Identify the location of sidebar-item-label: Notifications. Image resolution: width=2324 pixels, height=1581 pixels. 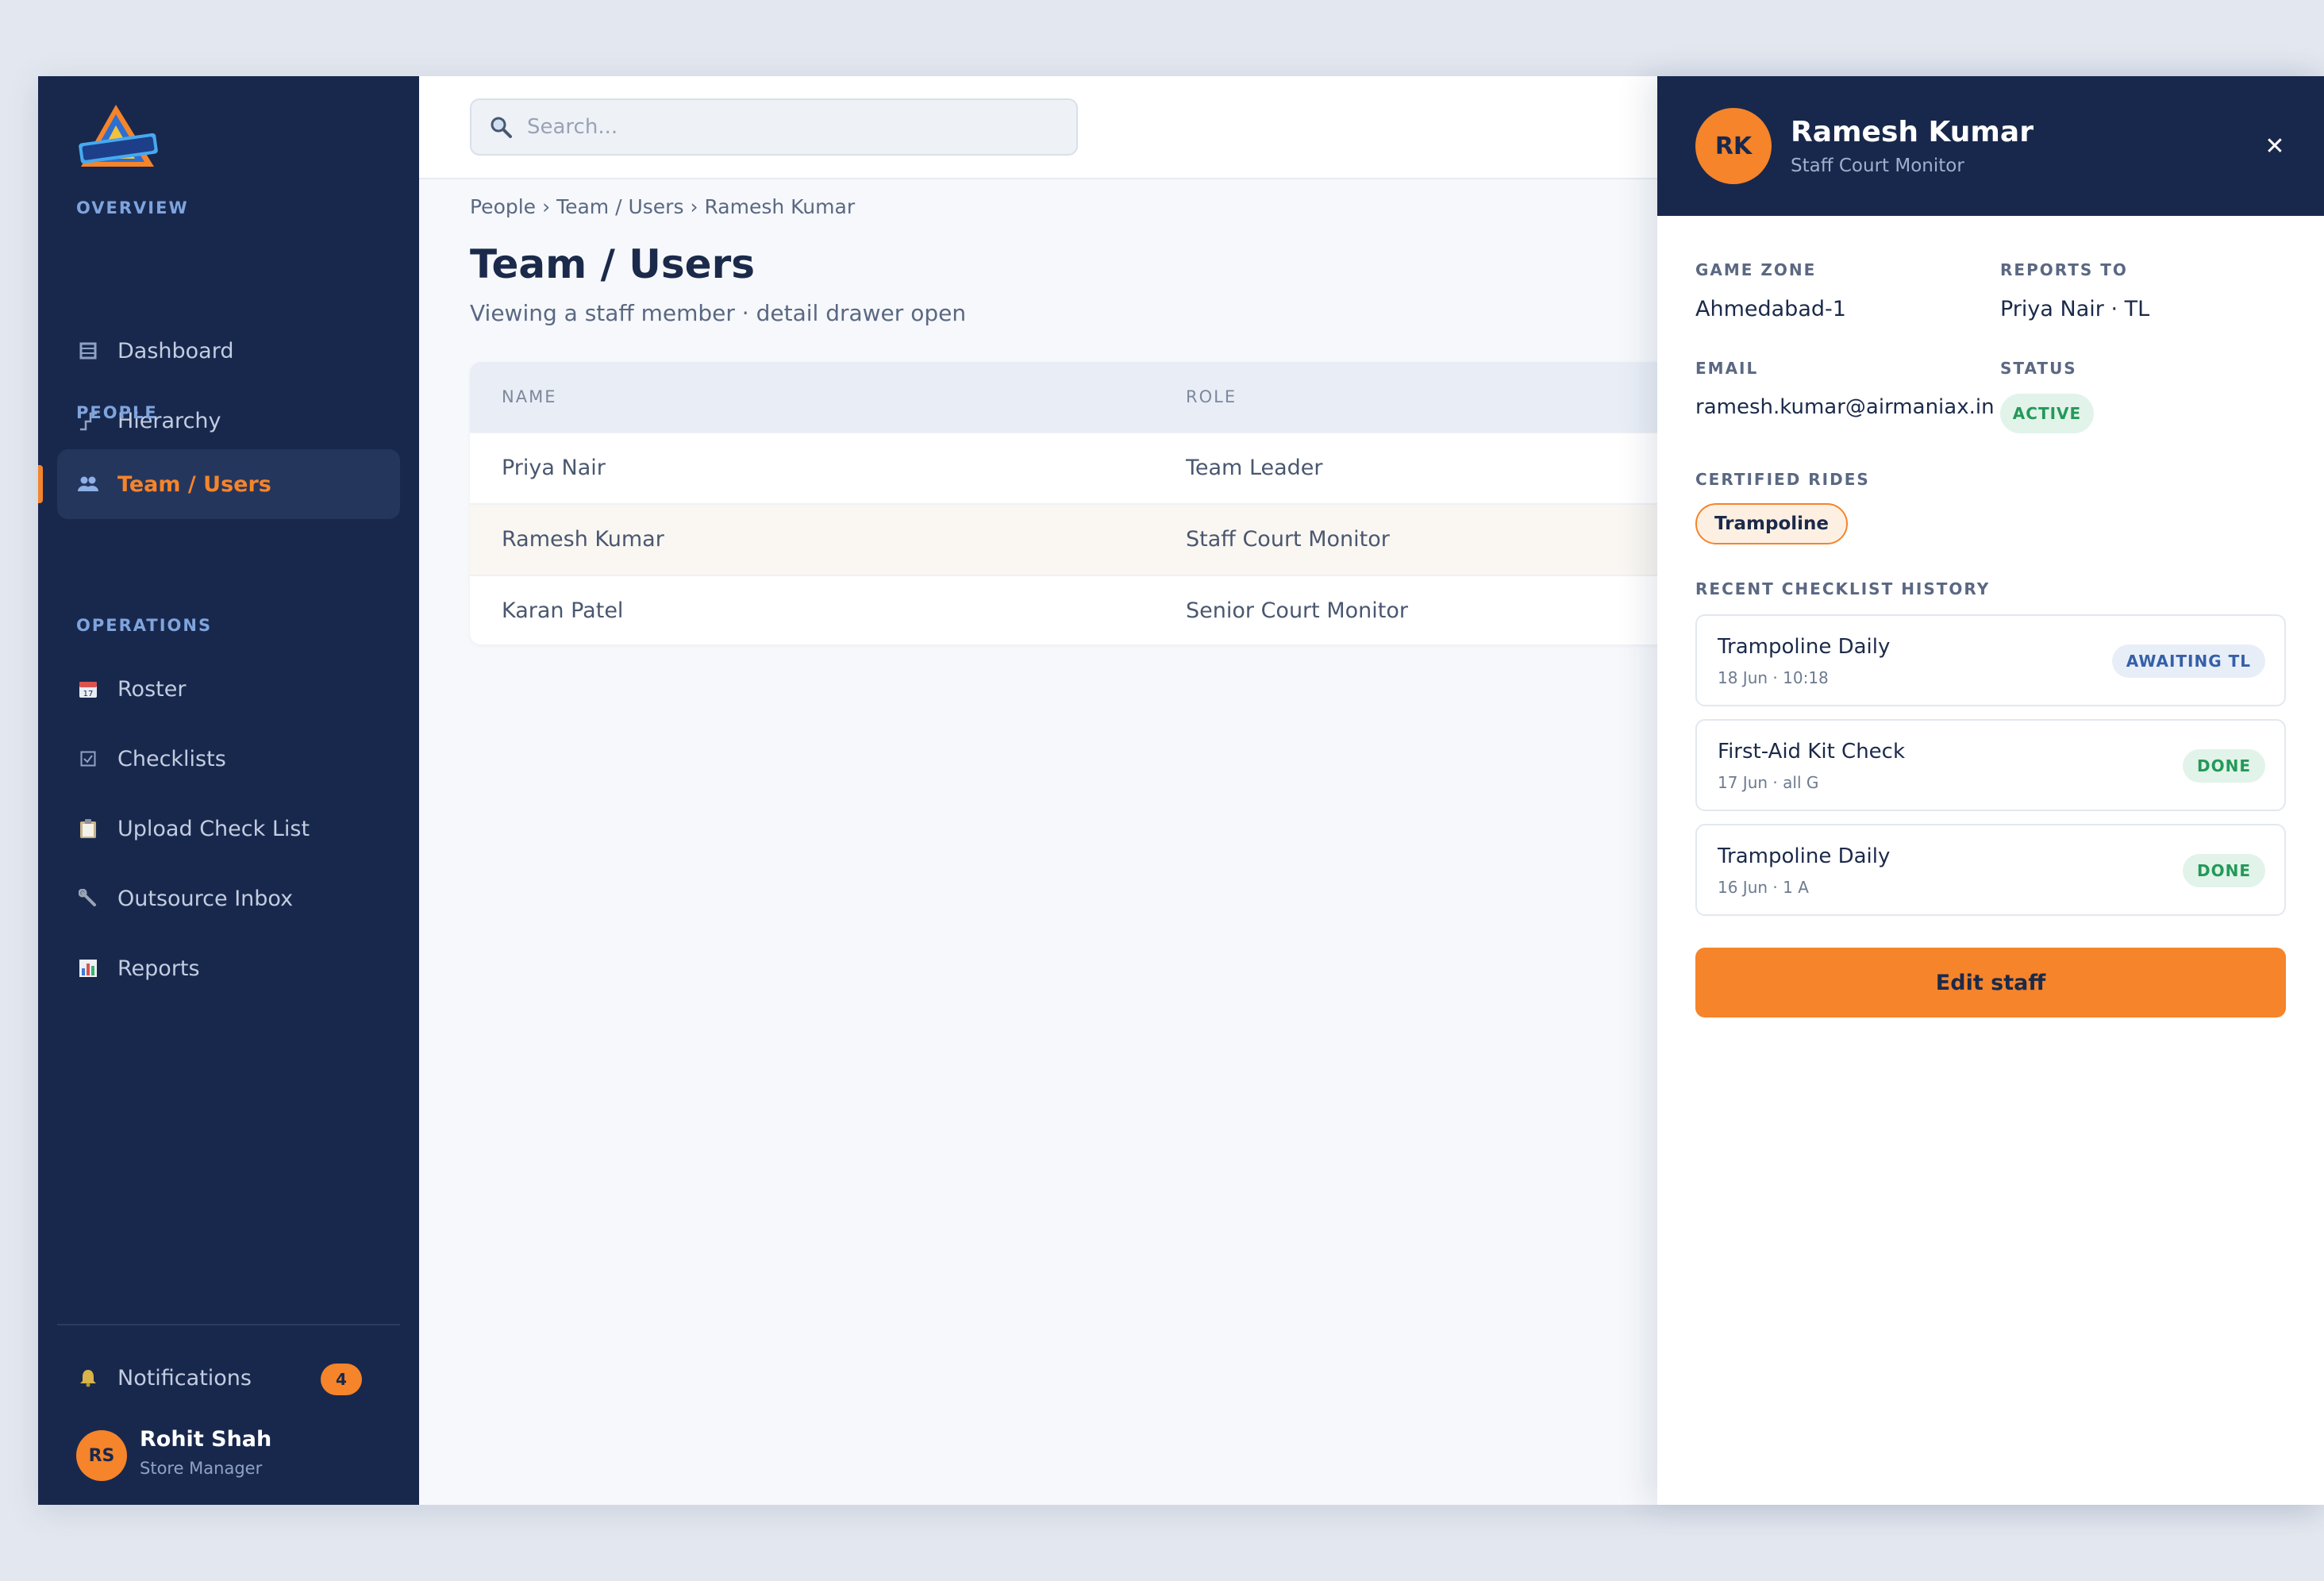
(184, 1378).